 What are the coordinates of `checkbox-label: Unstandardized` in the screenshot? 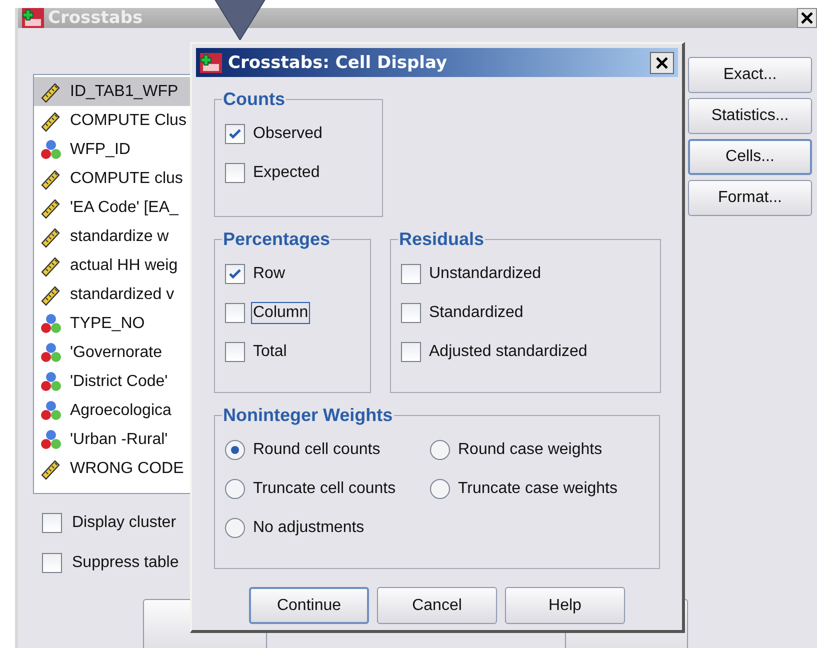 It's located at (485, 274).